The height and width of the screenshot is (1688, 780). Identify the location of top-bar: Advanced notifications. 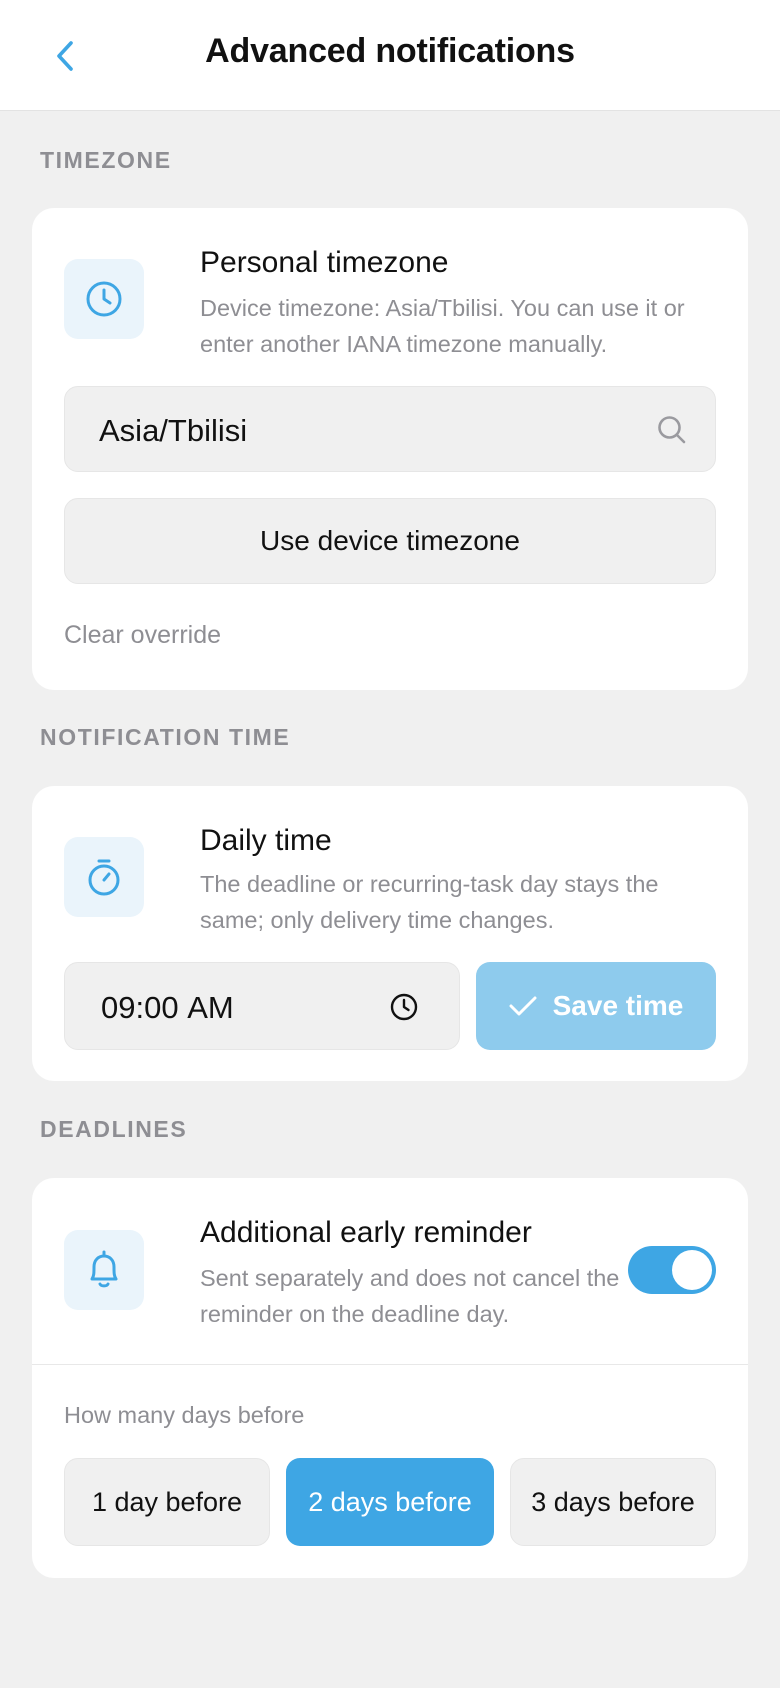
(390, 55).